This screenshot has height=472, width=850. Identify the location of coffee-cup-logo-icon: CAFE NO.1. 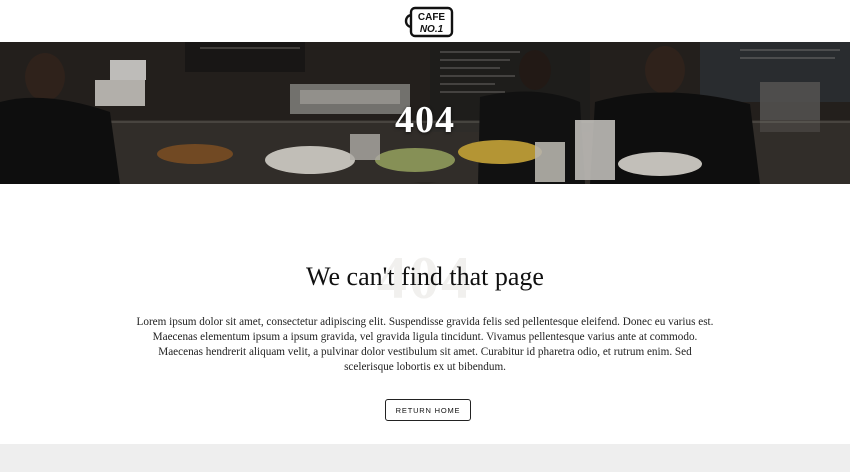
(429, 22).